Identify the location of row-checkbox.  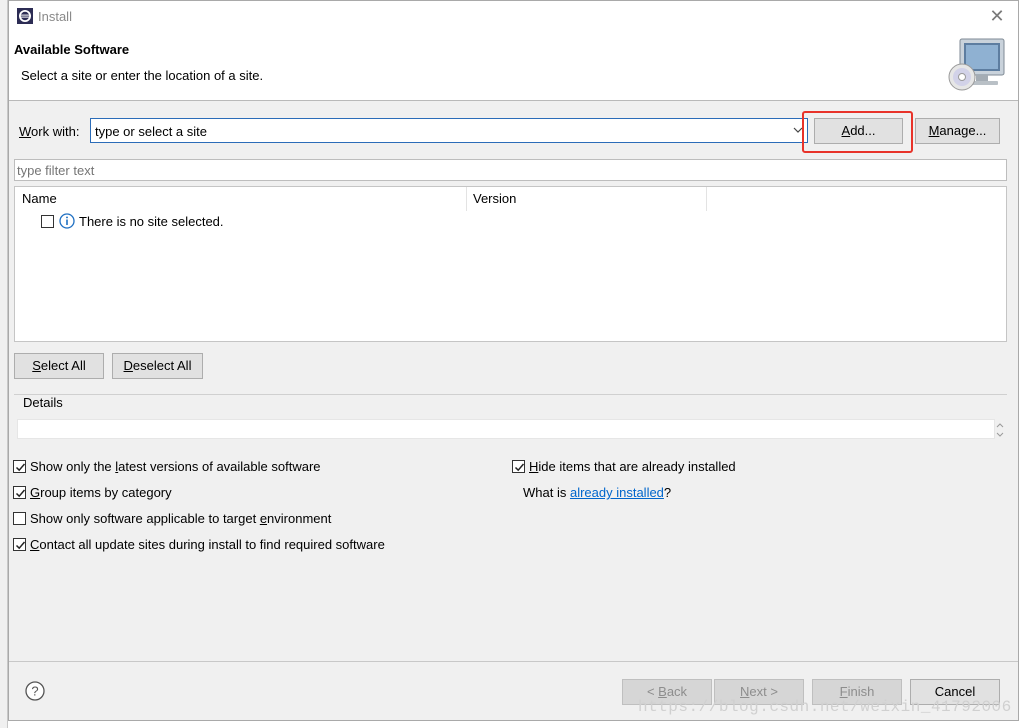
(47, 221).